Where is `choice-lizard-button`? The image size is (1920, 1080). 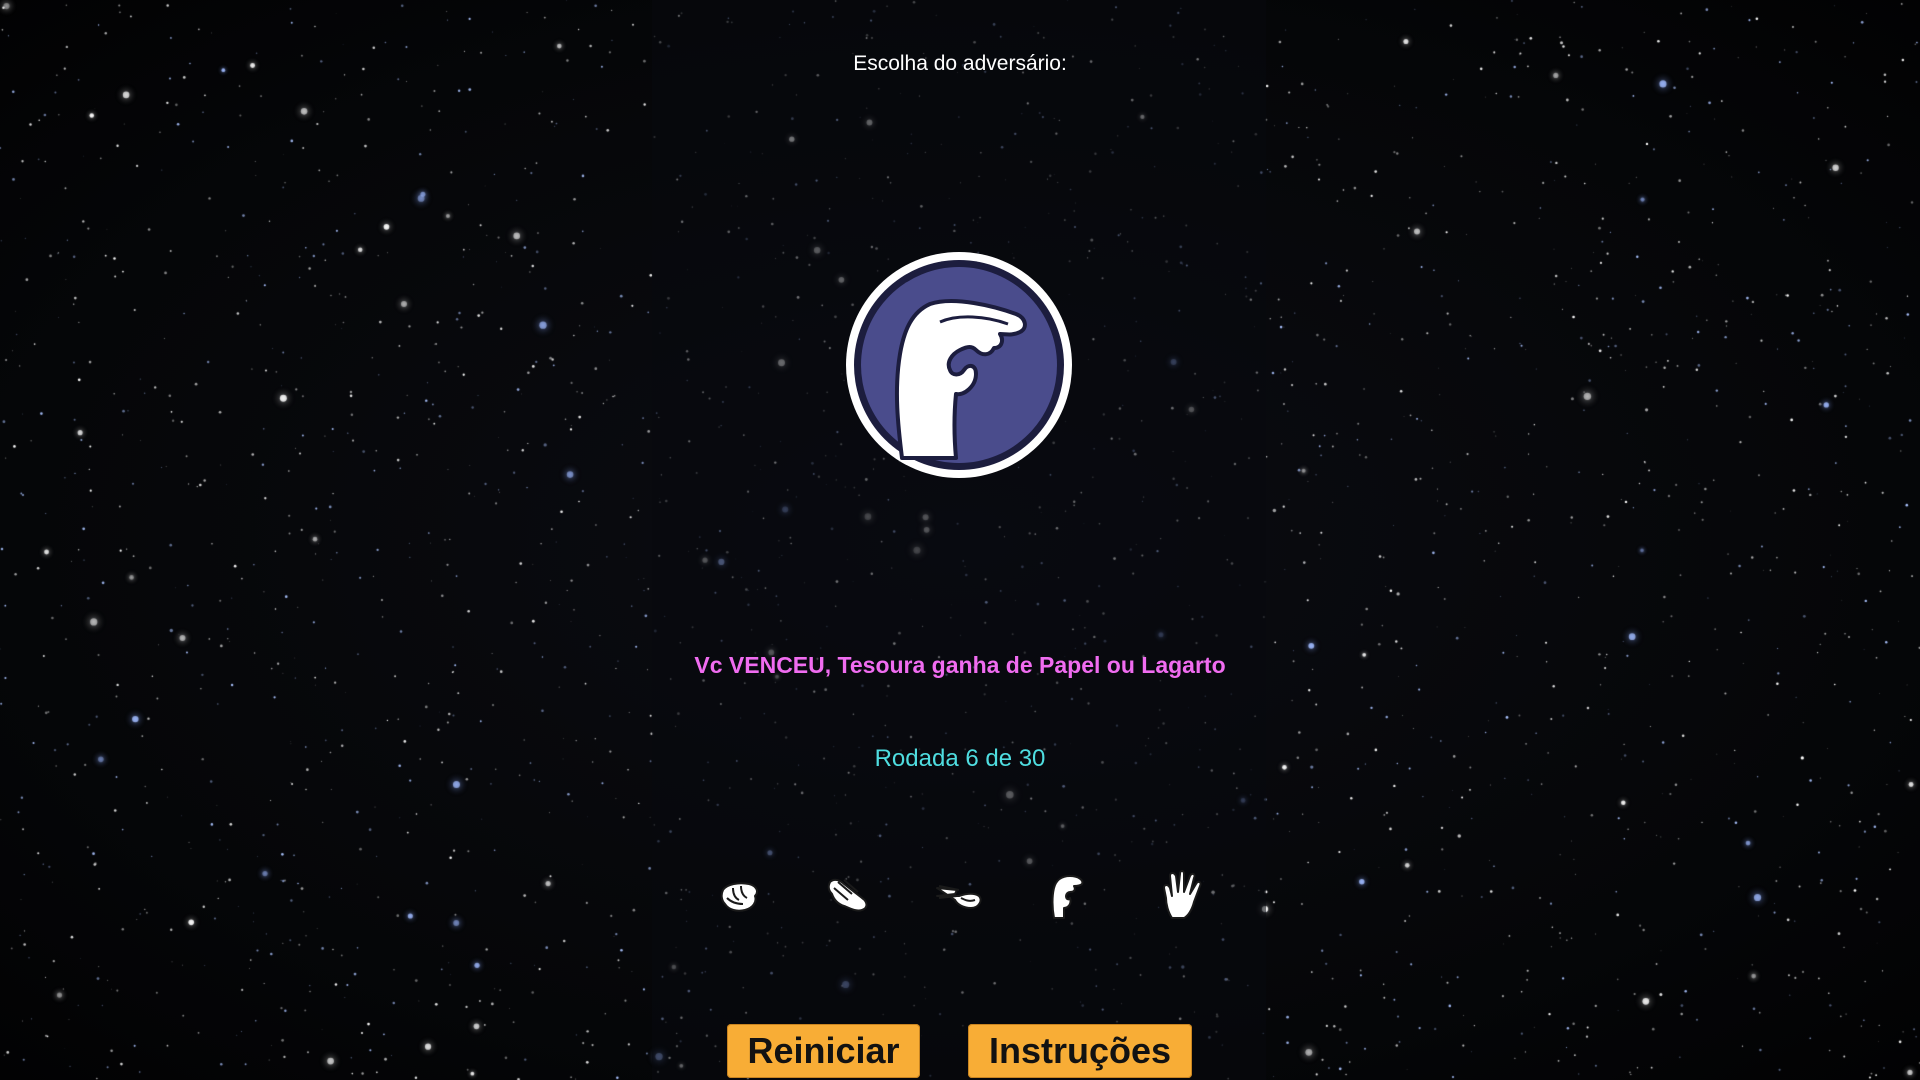 choice-lizard-button is located at coordinates (1067, 895).